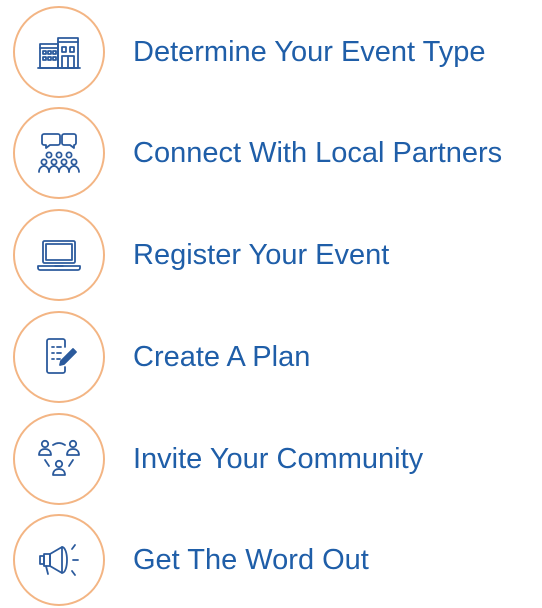  I want to click on step-label: Determine Your Event Type, so click(309, 51).